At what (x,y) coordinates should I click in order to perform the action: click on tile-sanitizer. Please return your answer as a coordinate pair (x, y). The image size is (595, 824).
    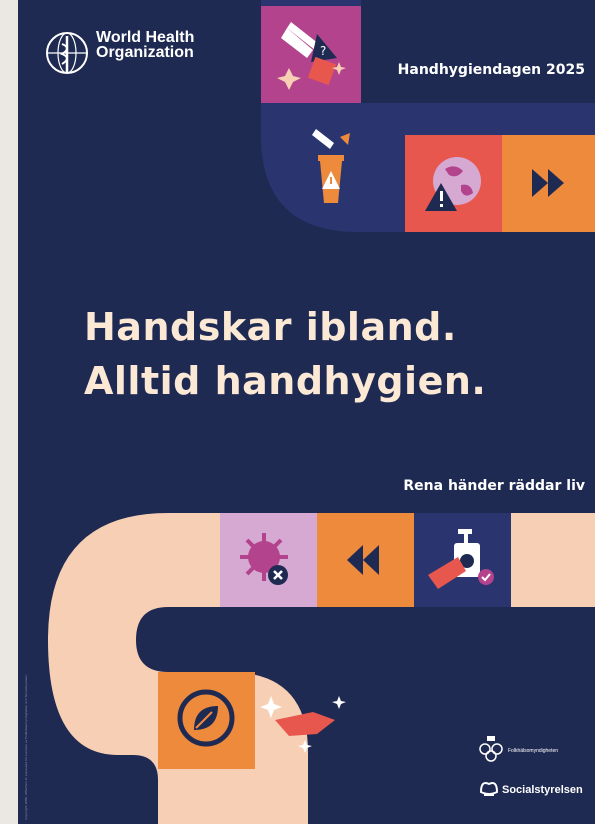
    Looking at the image, I should click on (462, 560).